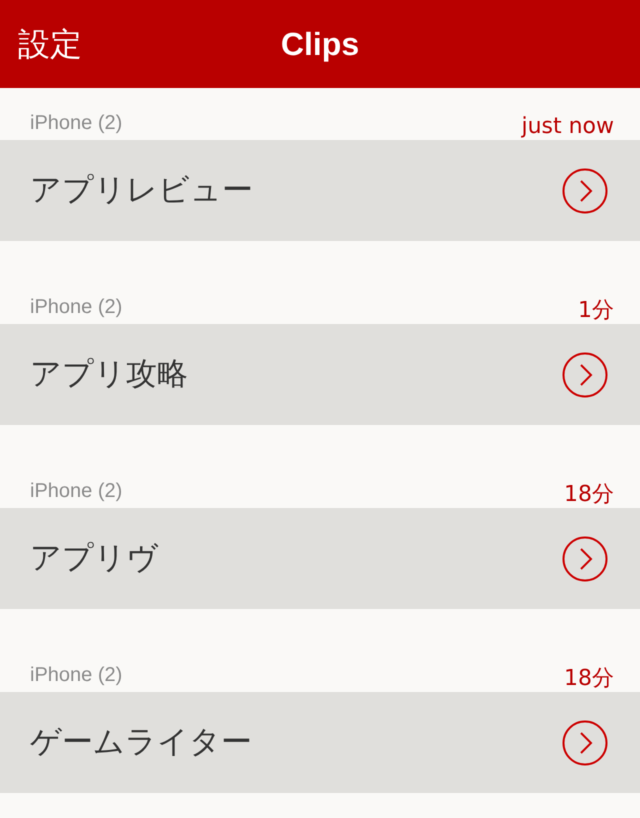  I want to click on clip-row: アプリレビュー, so click(320, 190).